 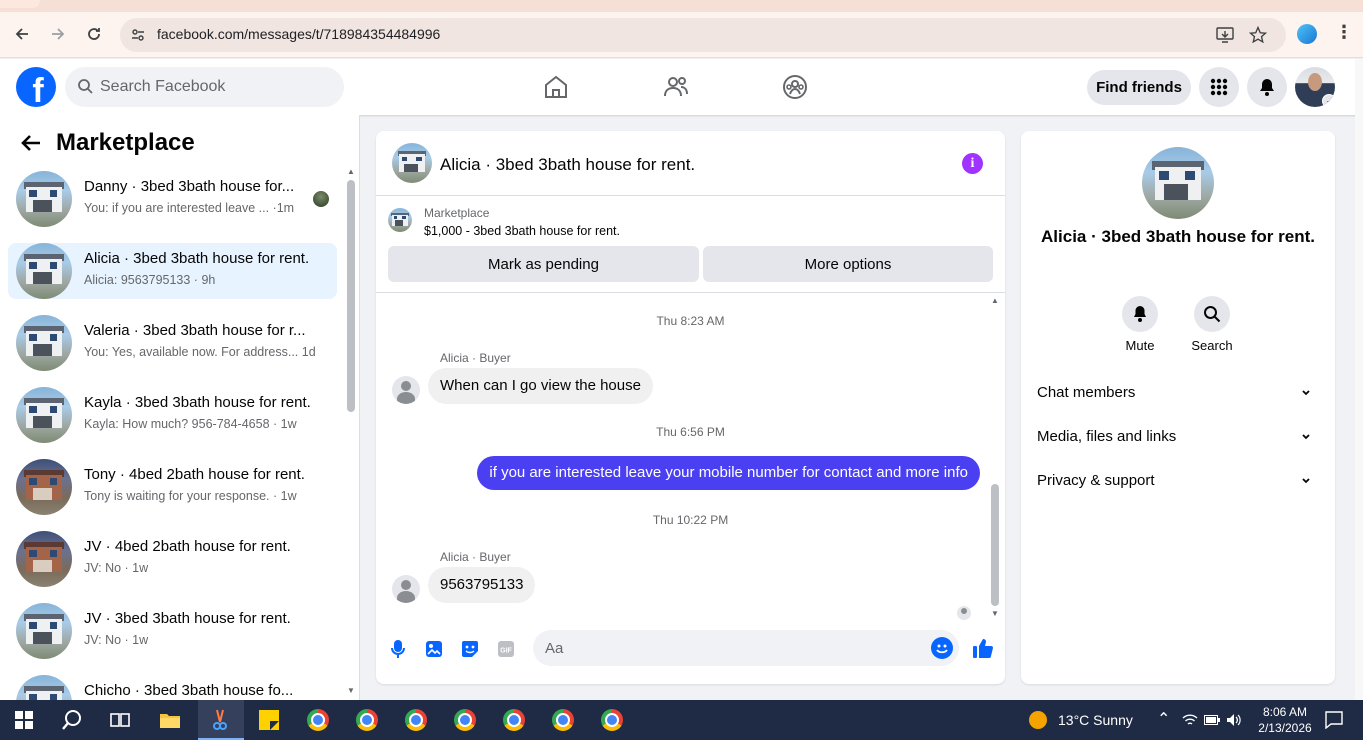 What do you see at coordinates (400, 220) in the screenshot?
I see `listing-small-thumbnail` at bounding box center [400, 220].